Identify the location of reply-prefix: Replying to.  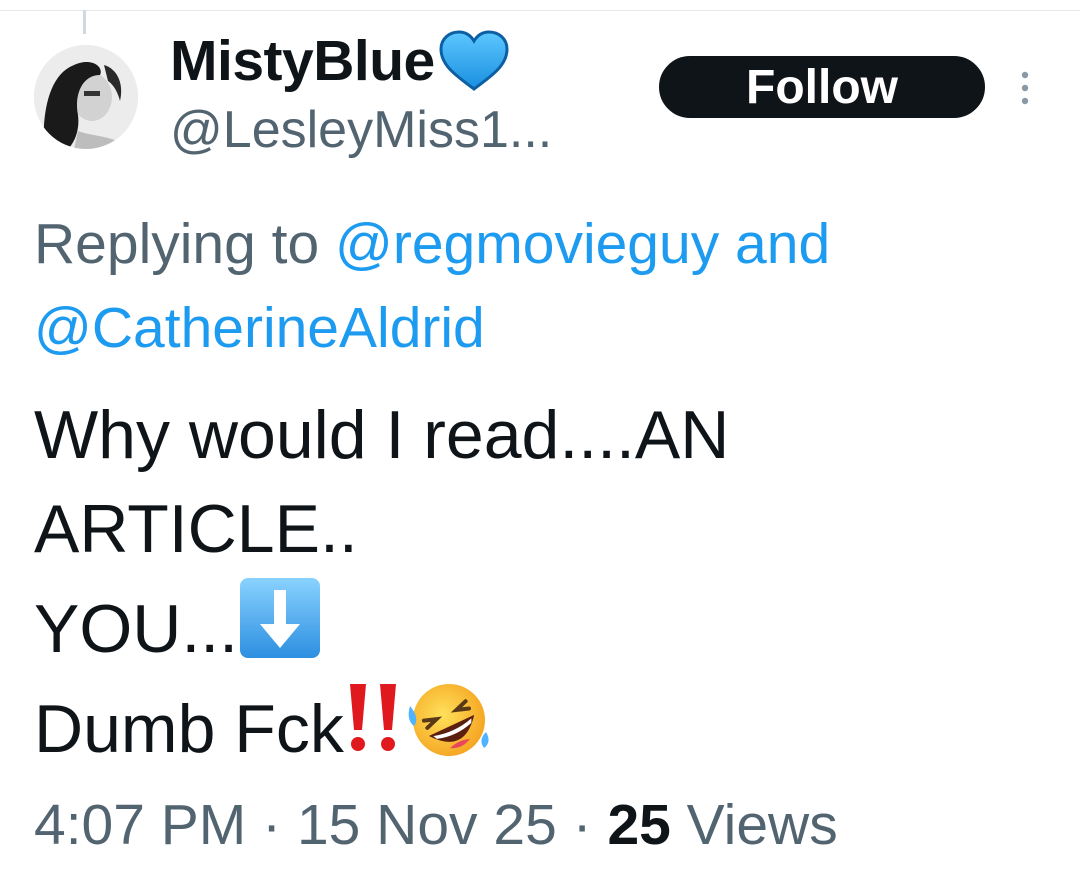
(185, 244).